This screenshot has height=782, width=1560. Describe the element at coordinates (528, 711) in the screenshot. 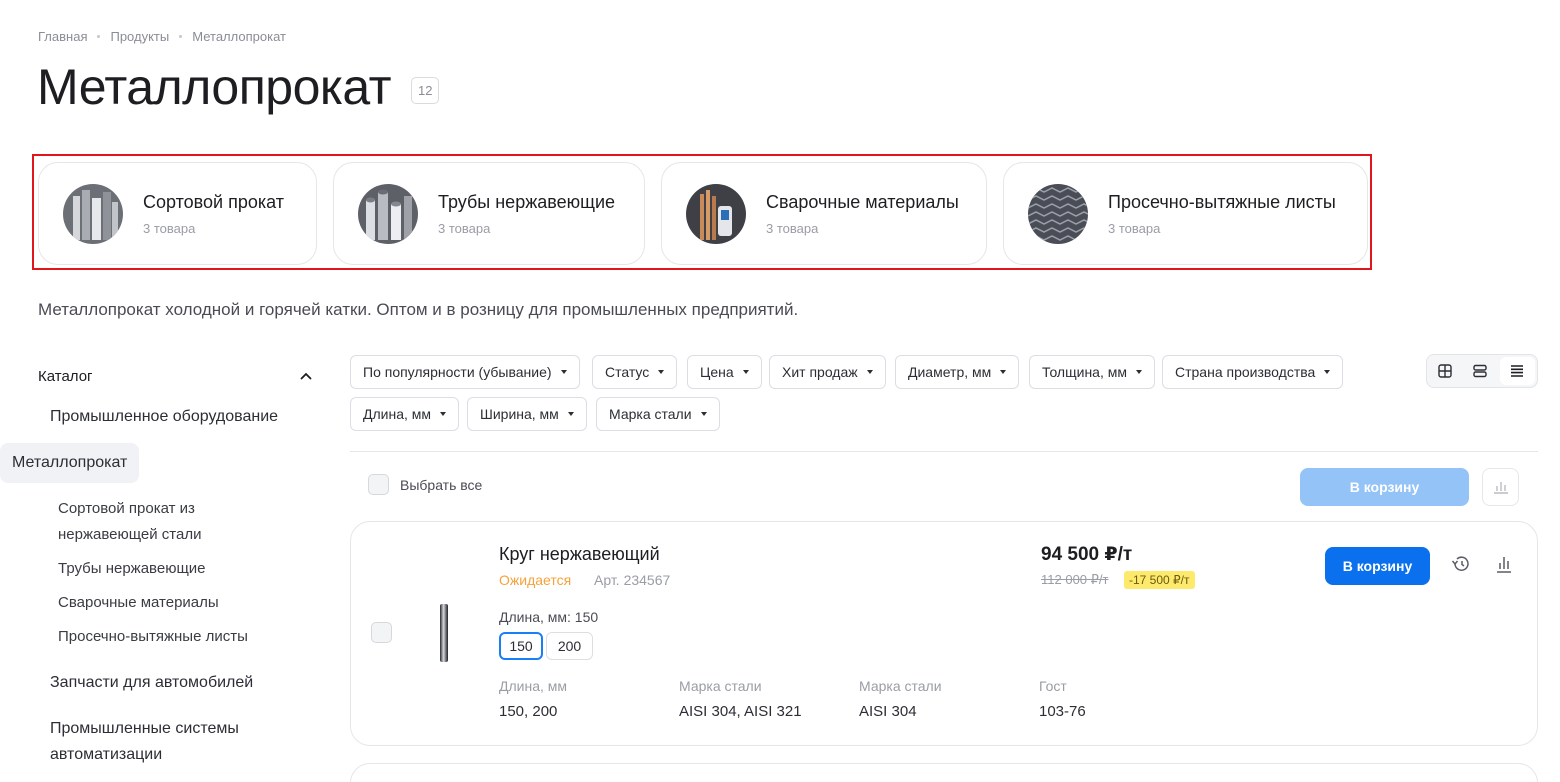

I see `prop-value: 150, 200` at that location.